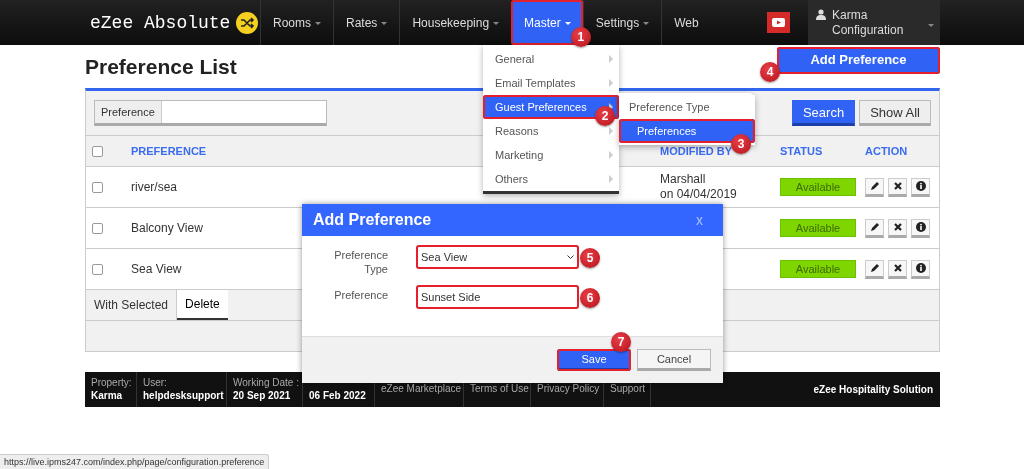 The image size is (1024, 469). What do you see at coordinates (551, 59) in the screenshot?
I see `menu-item: General` at bounding box center [551, 59].